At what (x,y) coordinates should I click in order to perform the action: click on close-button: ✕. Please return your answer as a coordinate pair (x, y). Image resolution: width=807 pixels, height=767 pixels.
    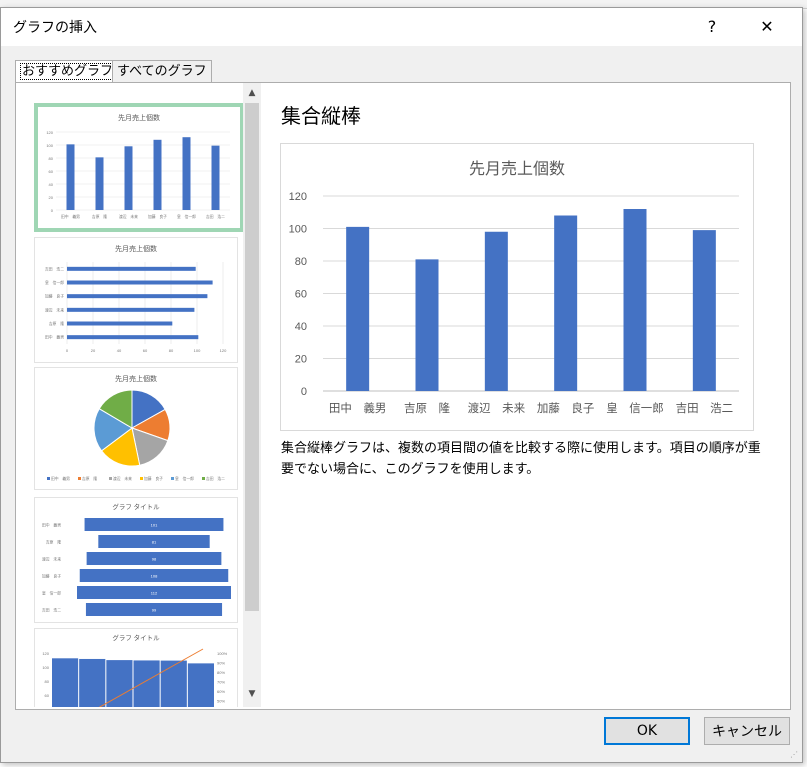
    Looking at the image, I should click on (767, 26).